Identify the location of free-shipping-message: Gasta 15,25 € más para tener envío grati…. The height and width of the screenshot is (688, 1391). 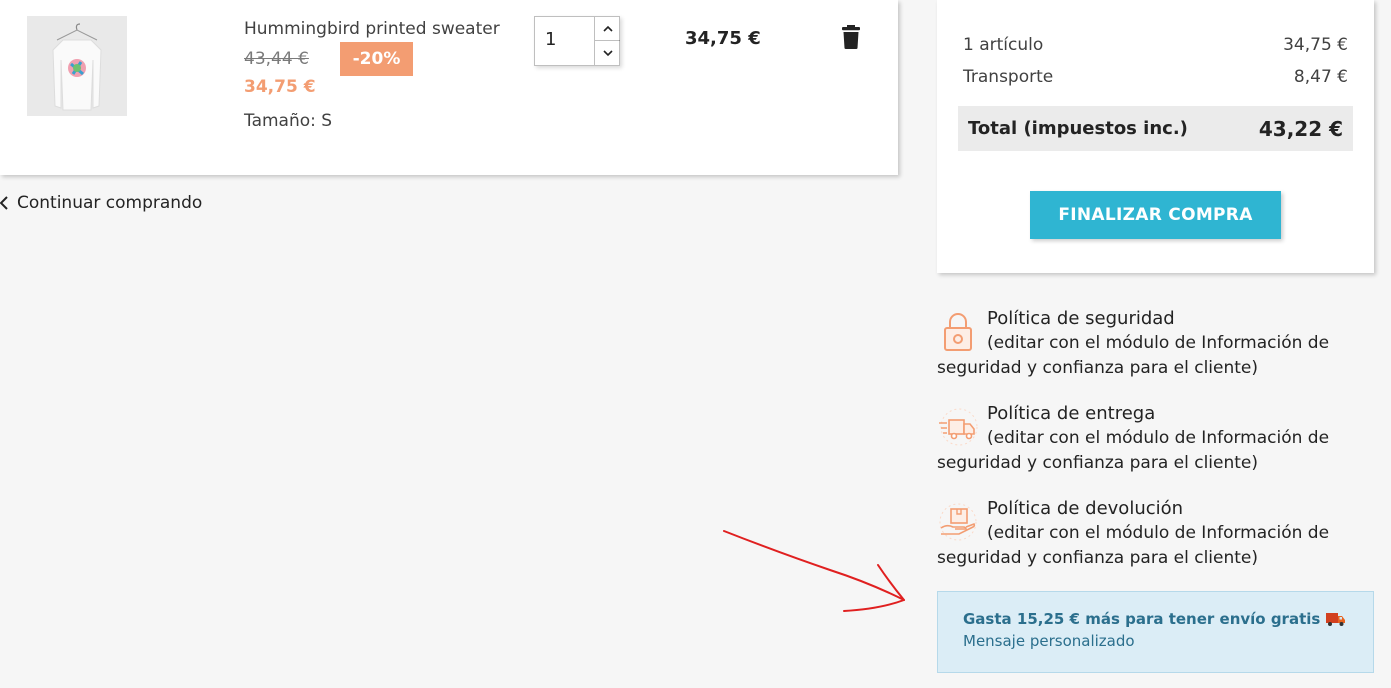
(1142, 619).